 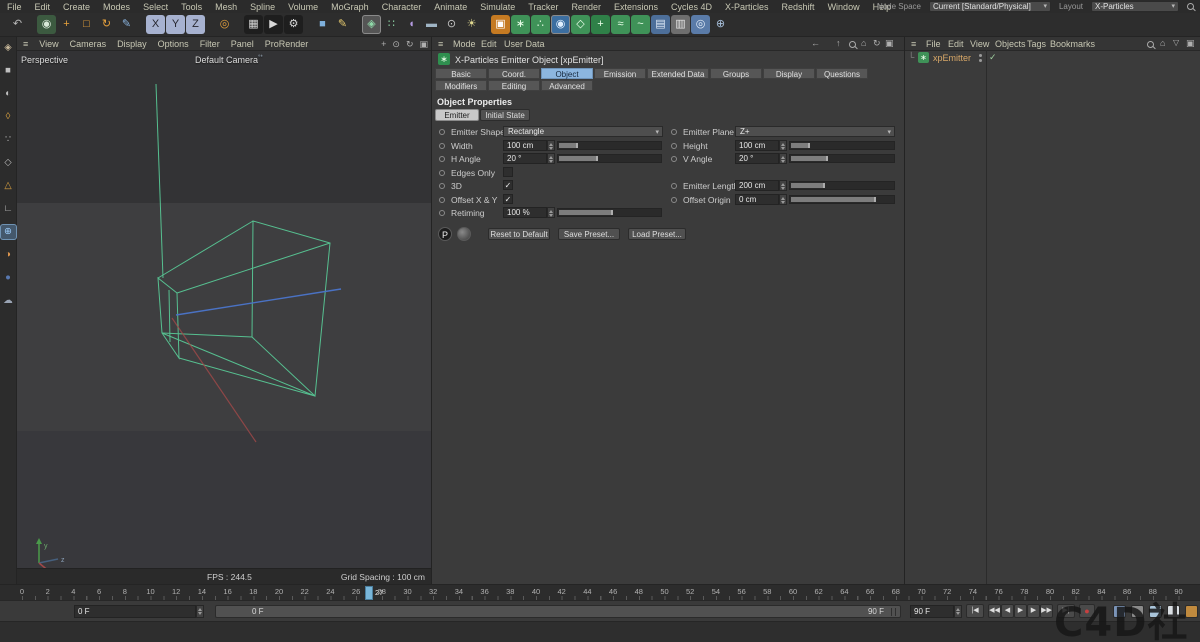 What do you see at coordinates (889, 43) in the screenshot?
I see `panel-icon: ▣` at bounding box center [889, 43].